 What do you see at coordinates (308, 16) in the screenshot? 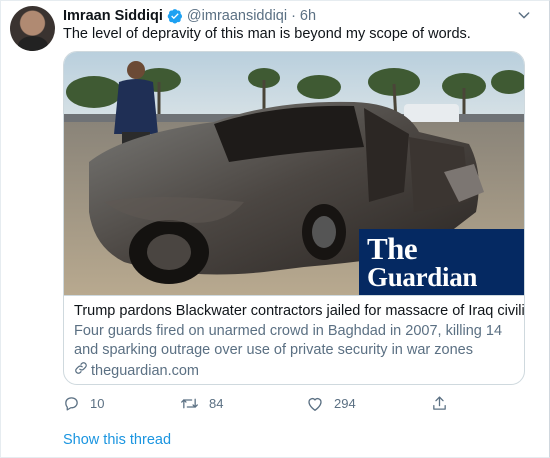
I see `timestamp: 6h` at bounding box center [308, 16].